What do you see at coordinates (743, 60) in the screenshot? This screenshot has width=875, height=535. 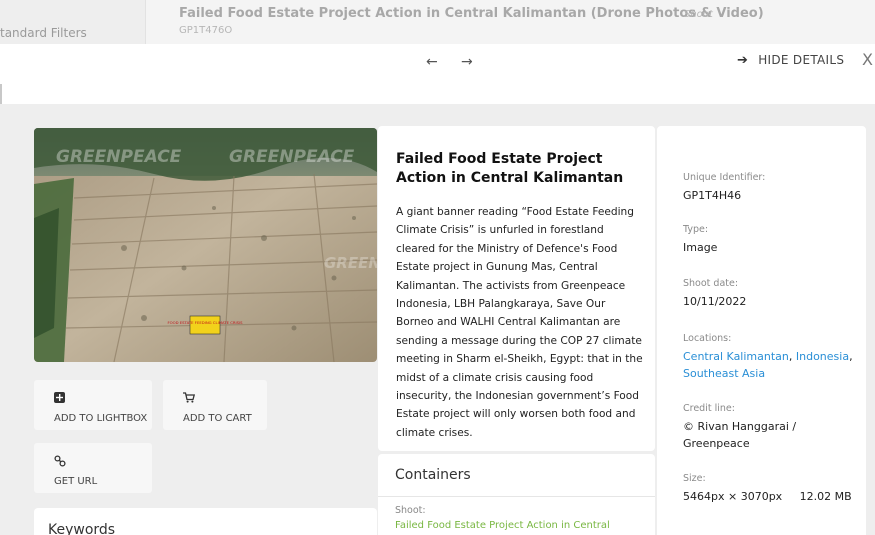 I see `arrow-right-icon: ➔` at bounding box center [743, 60].